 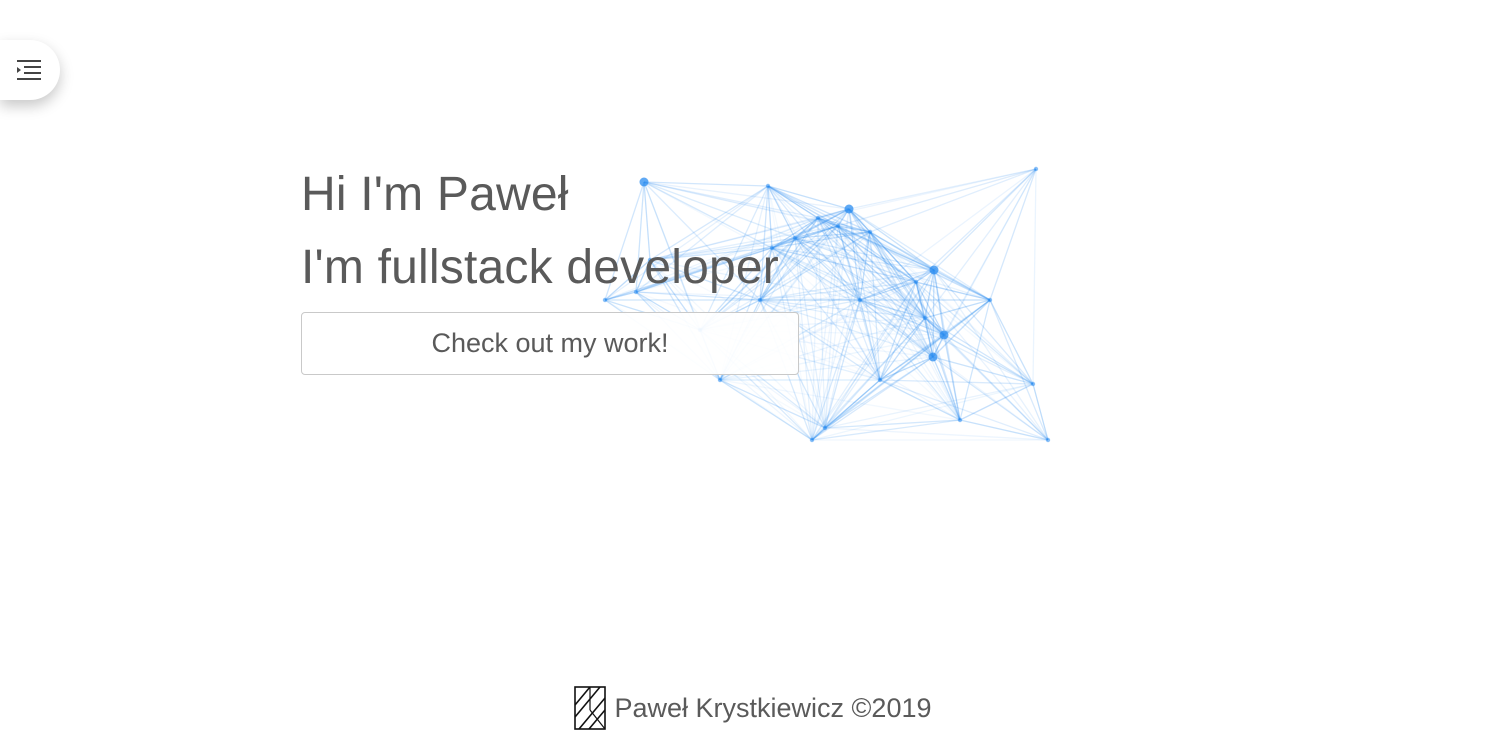 What do you see at coordinates (550, 343) in the screenshot?
I see `check-out-work-button: Check out my work!` at bounding box center [550, 343].